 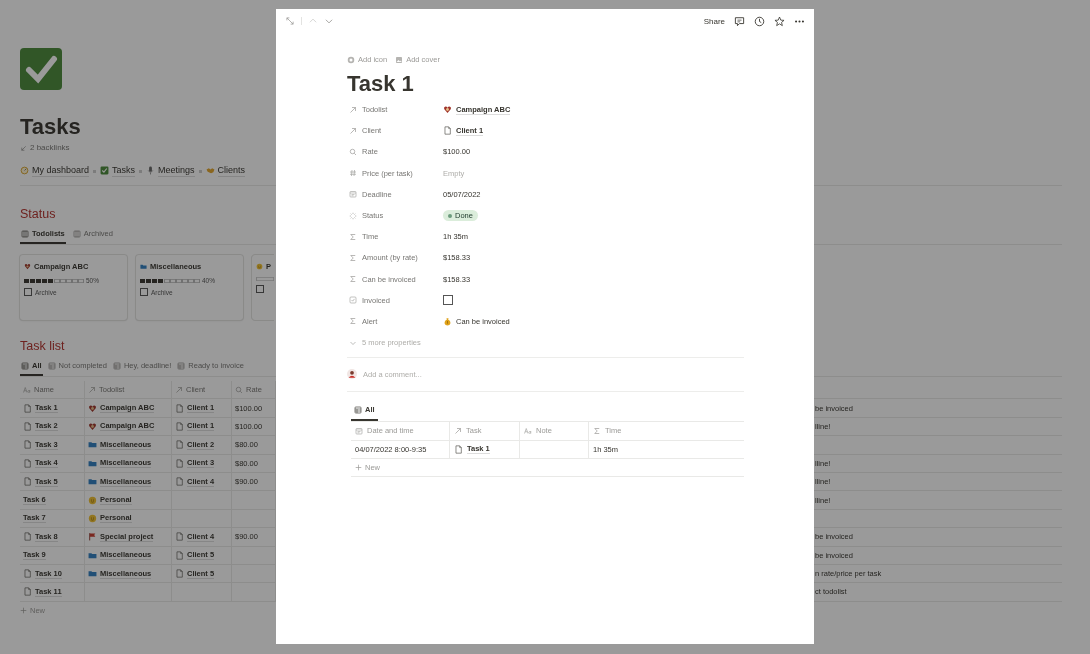 I want to click on image-icon, so click(x=399, y=60).